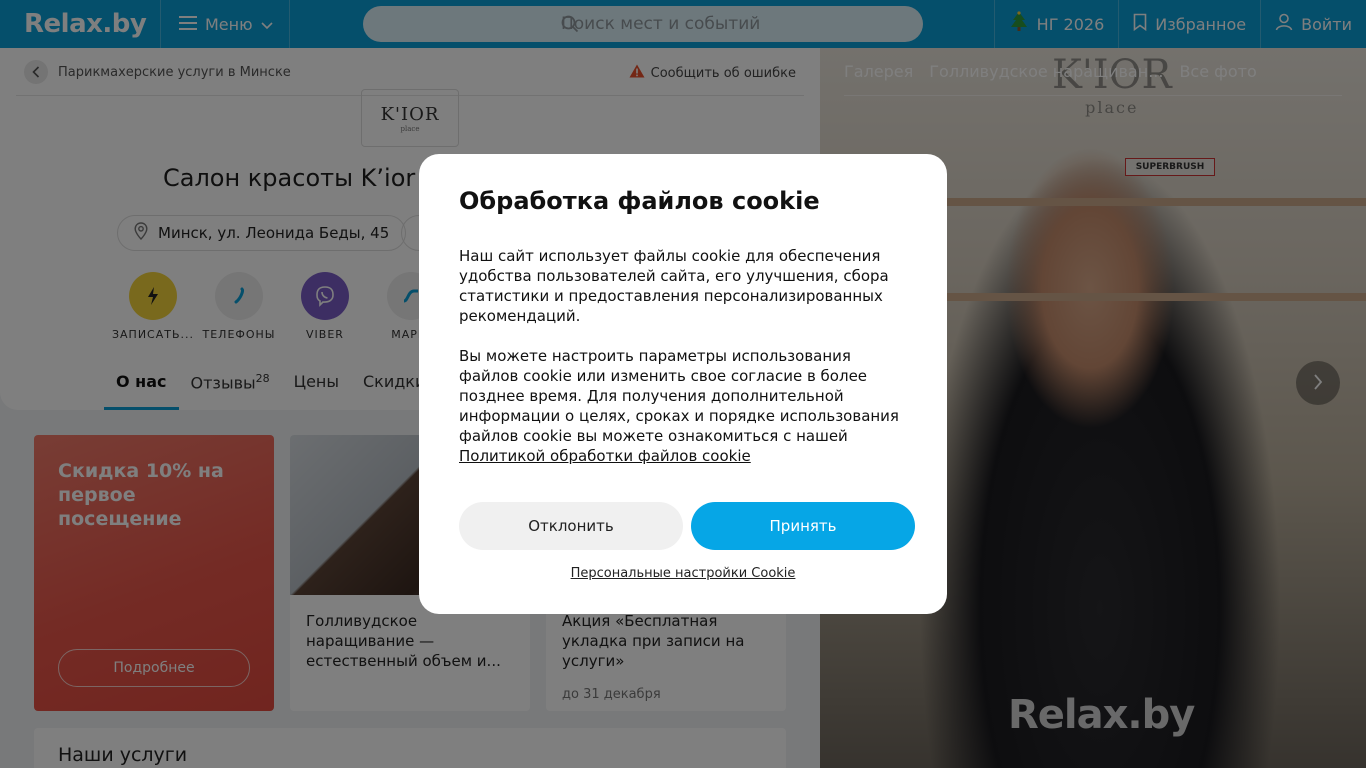  What do you see at coordinates (605, 456) in the screenshot?
I see `cookie-policy-link: Политикой обработки файлов cookie` at bounding box center [605, 456].